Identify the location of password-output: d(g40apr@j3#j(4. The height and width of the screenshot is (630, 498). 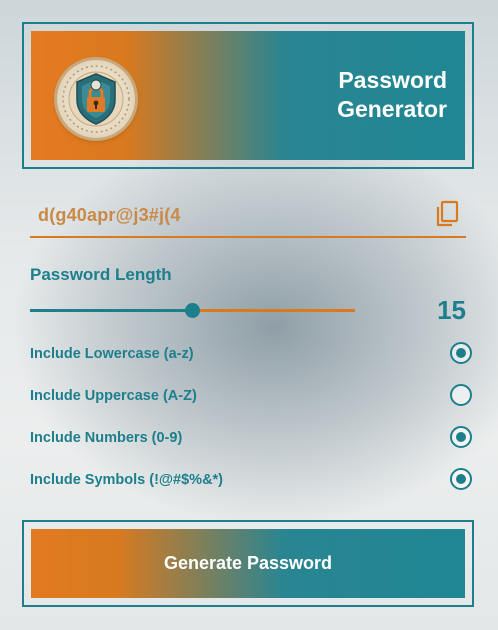
(248, 216).